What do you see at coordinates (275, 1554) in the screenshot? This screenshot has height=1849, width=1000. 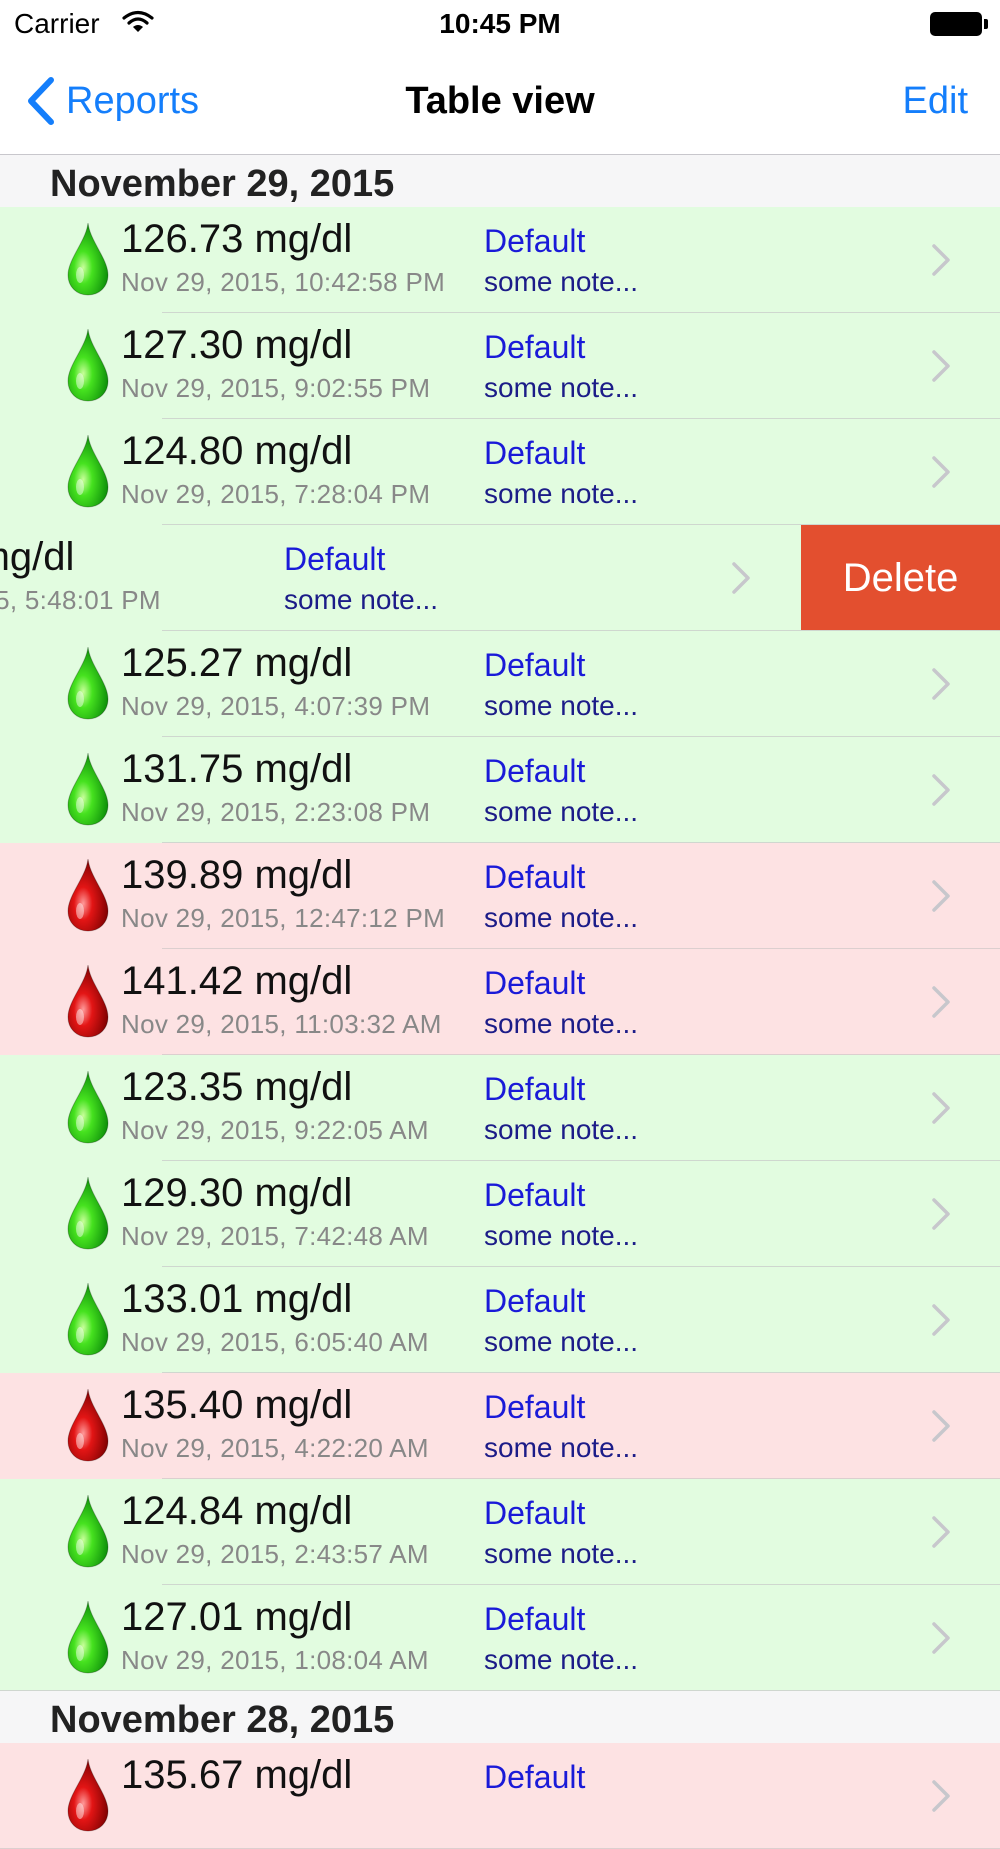 I see `reading-timestamp: Nov 29, 2015, 2:43:57 AM` at bounding box center [275, 1554].